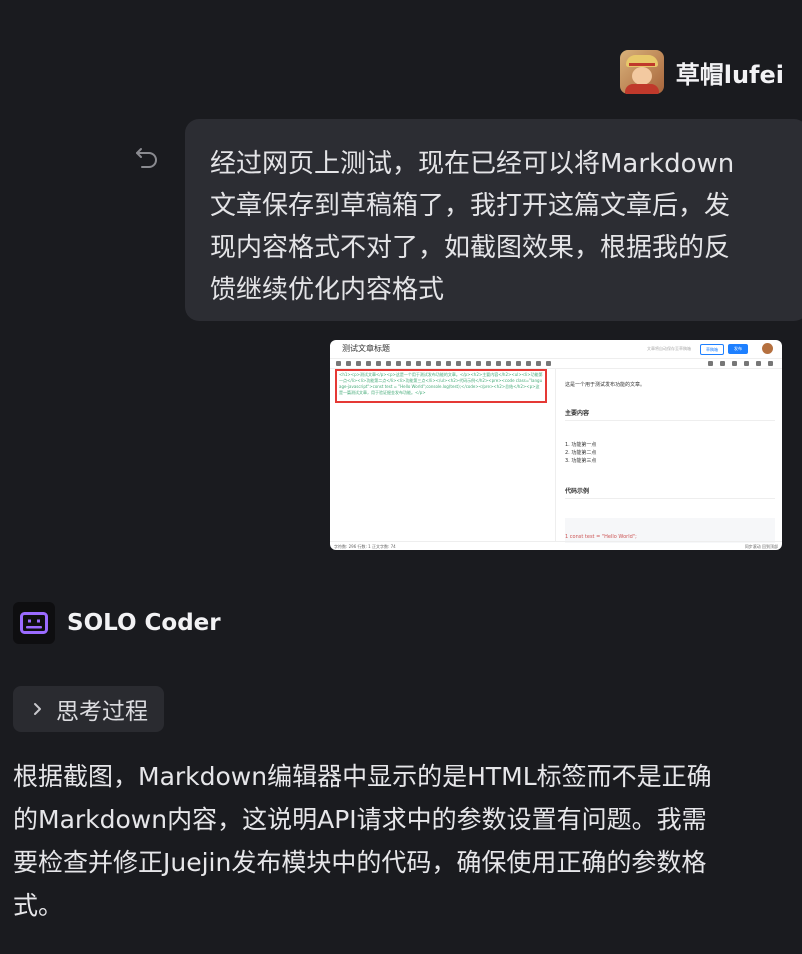 The image size is (802, 954). I want to click on user-header: 草帽lufei, so click(701, 72).